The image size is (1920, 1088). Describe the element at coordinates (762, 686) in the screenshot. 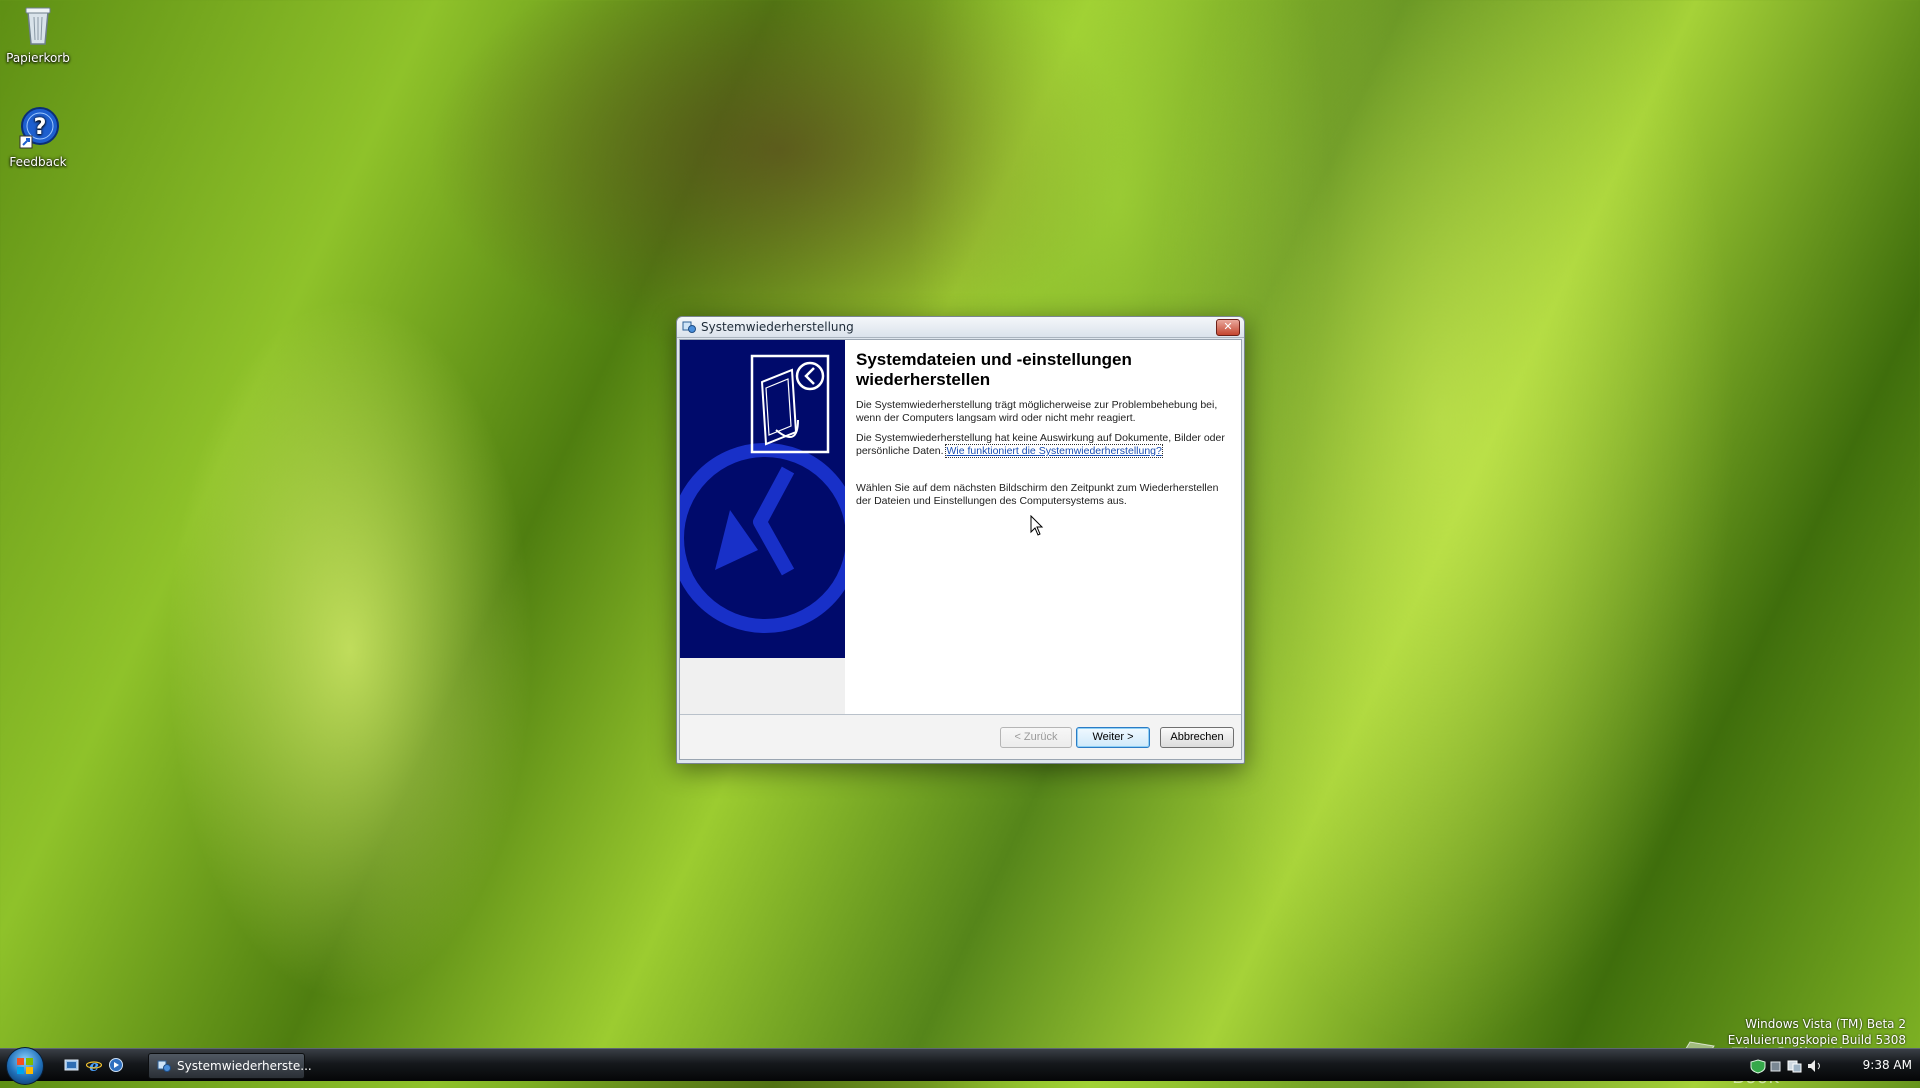

I see `side-panel-footer` at that location.